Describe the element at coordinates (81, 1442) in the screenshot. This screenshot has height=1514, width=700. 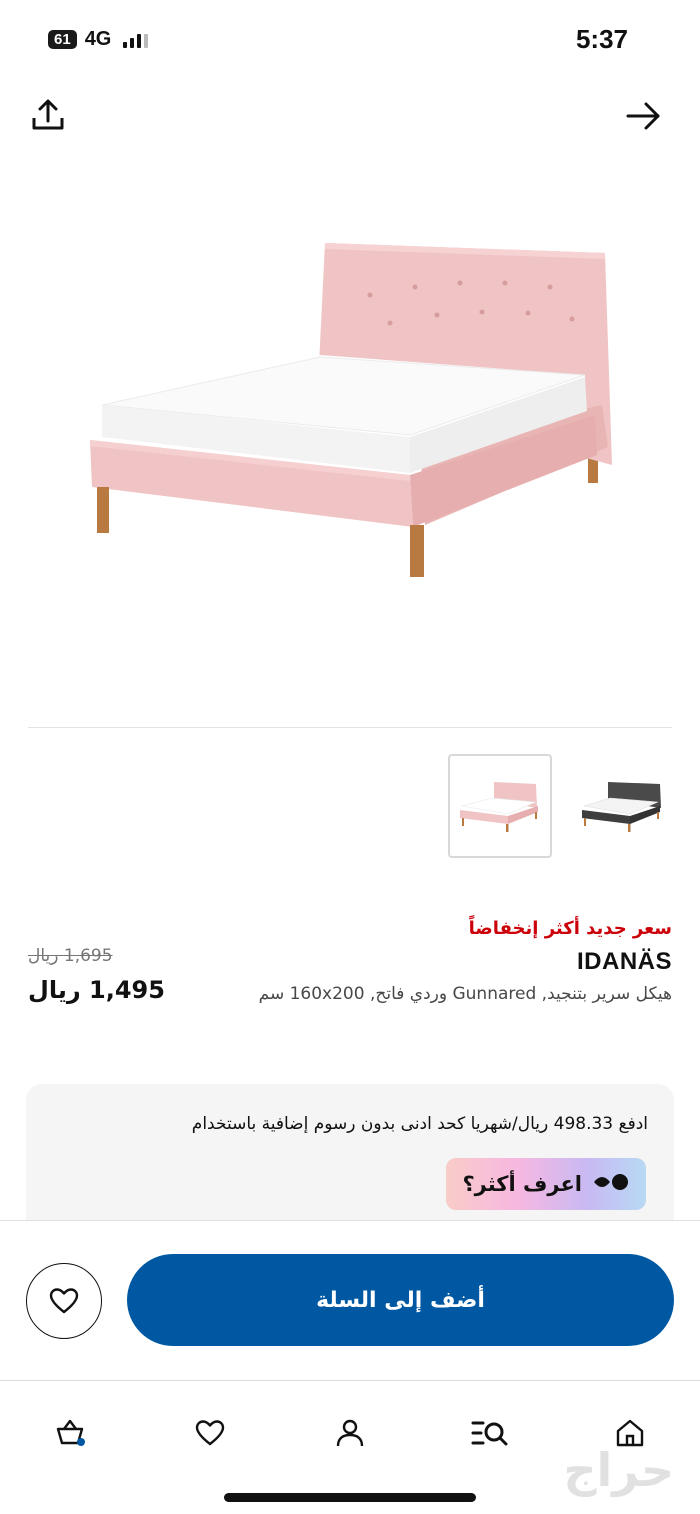
I see `cart-badge-dot` at that location.